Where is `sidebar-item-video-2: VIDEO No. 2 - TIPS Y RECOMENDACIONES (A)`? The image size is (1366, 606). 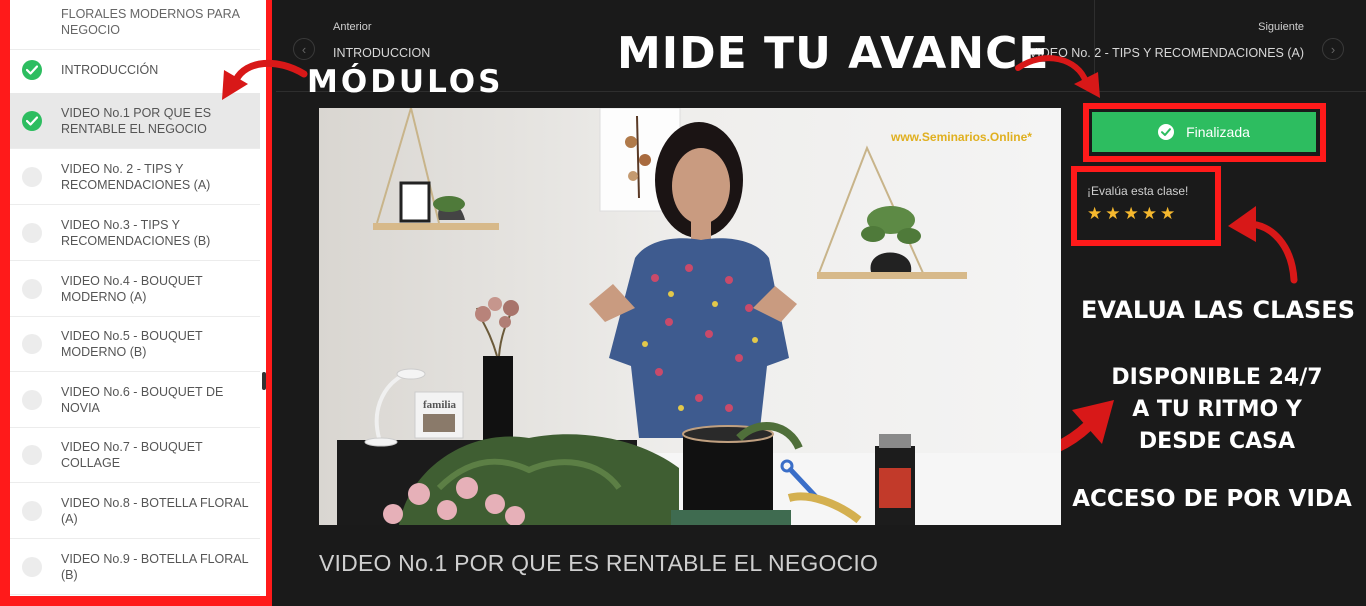 sidebar-item-video-2: VIDEO No. 2 - TIPS Y RECOMENDACIONES (A) is located at coordinates (135, 177).